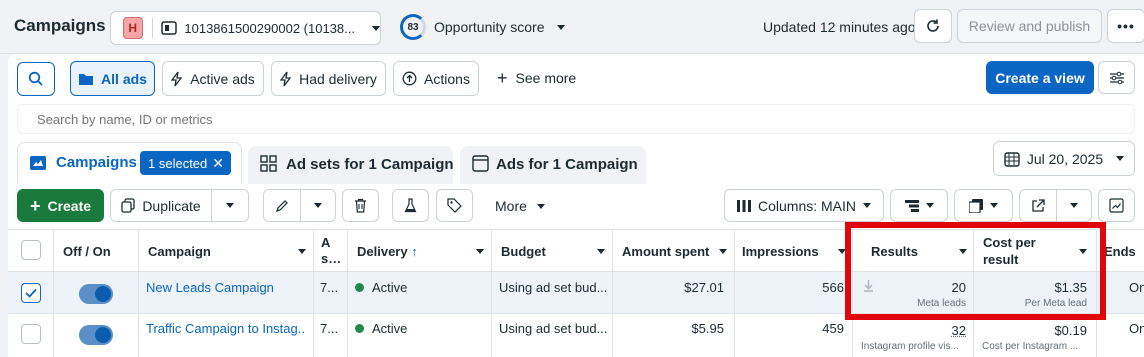  I want to click on breakdown-button, so click(919, 205).